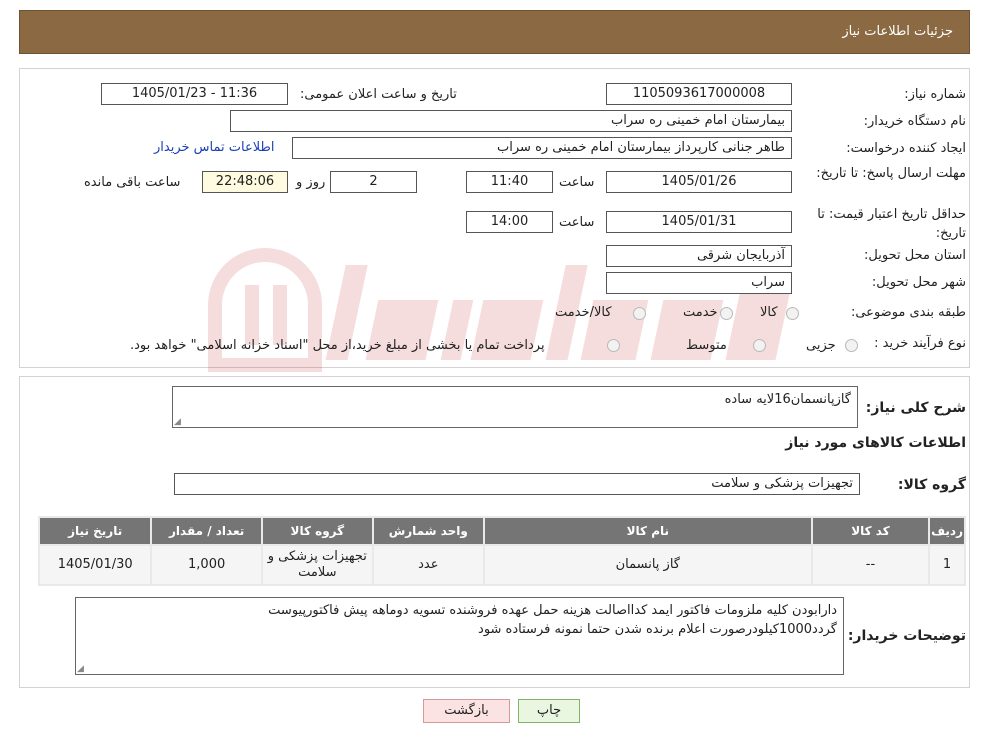  What do you see at coordinates (699, 256) in the screenshot?
I see `province-field: آذربایجان شرقی` at bounding box center [699, 256].